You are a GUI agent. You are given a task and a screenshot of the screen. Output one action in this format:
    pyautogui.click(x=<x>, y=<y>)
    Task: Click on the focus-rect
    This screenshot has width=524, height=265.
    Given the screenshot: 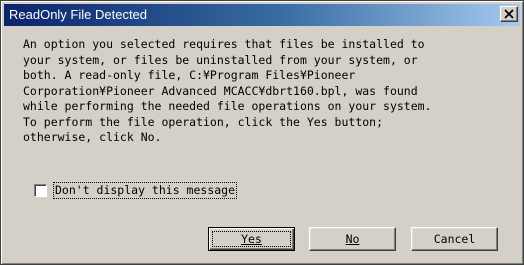 What is the action you would take?
    pyautogui.click(x=251, y=239)
    